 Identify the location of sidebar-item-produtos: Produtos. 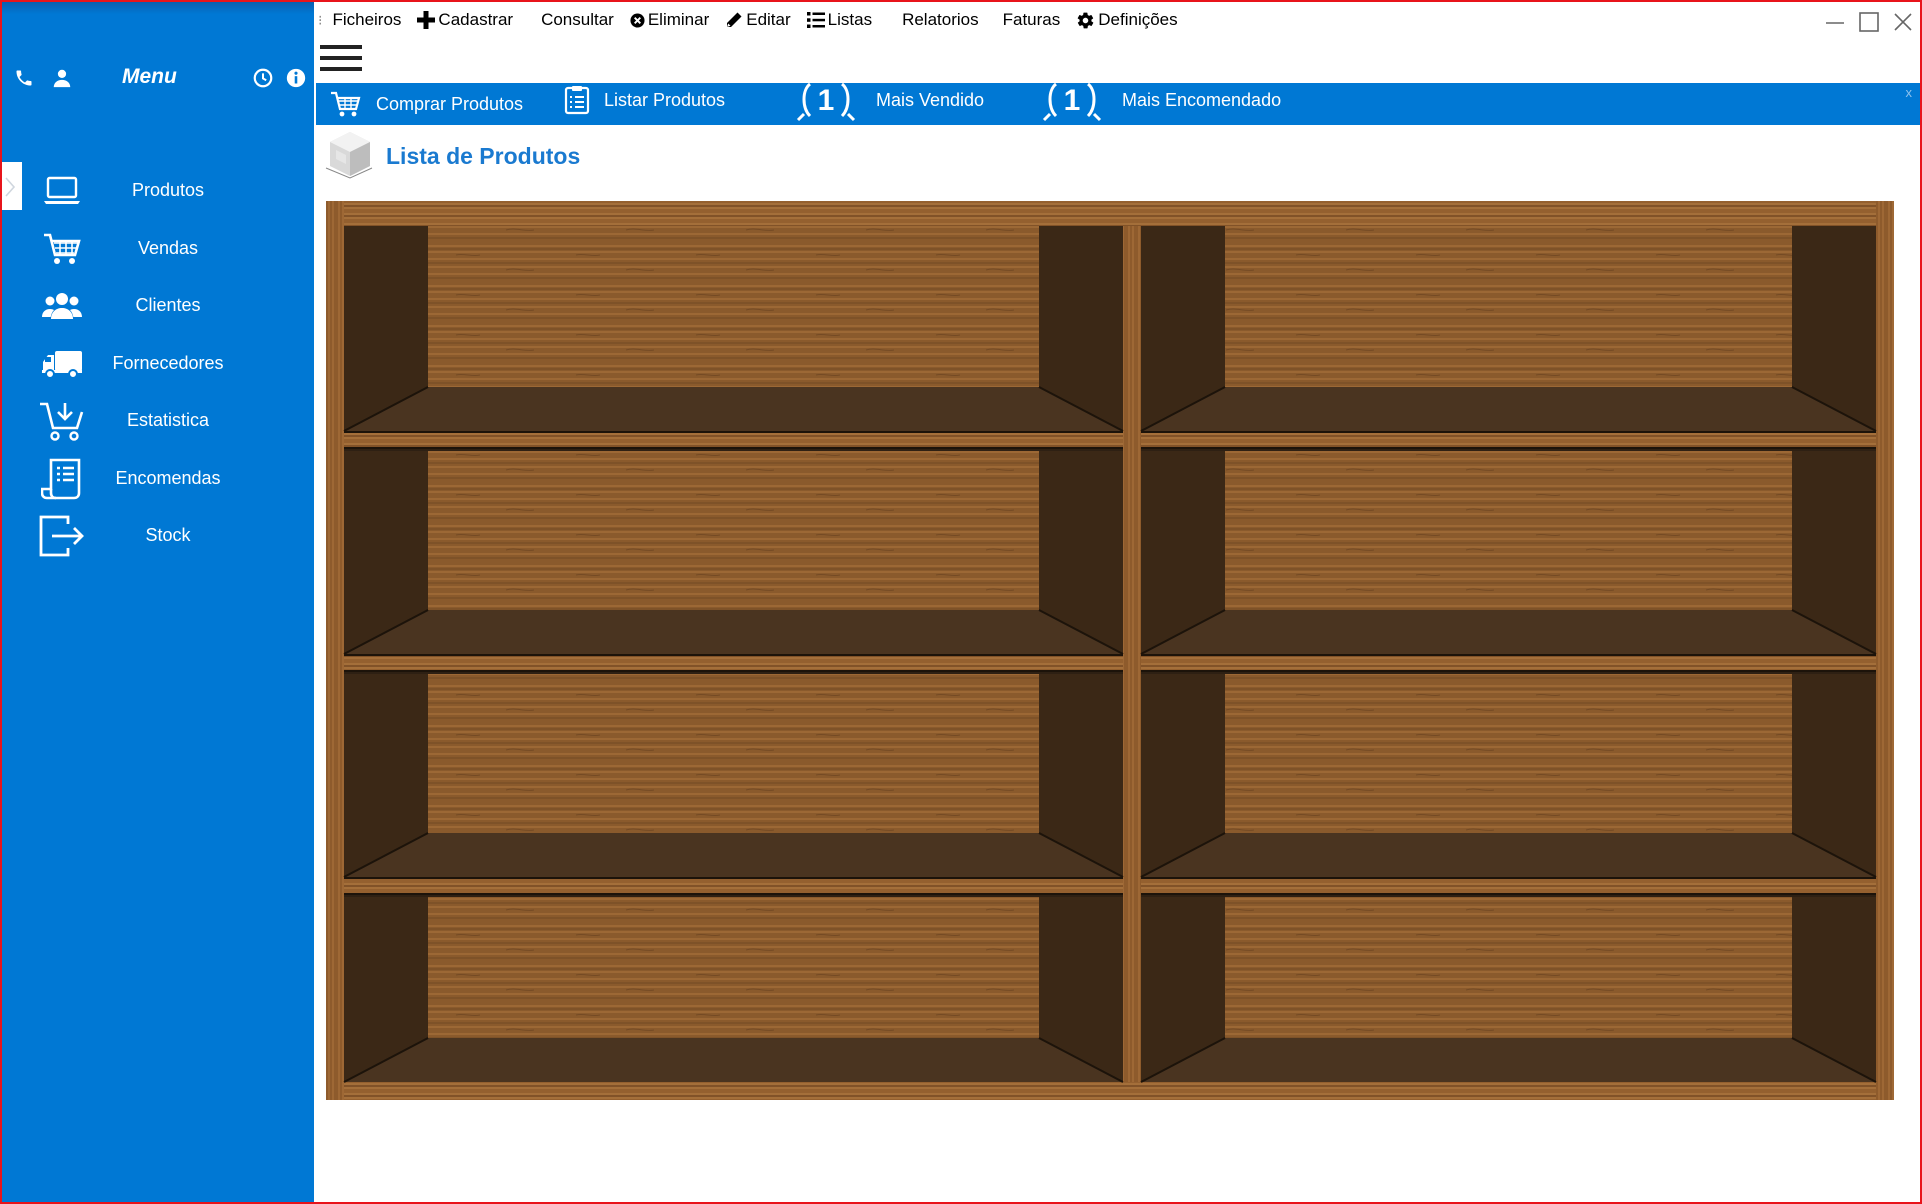
(158, 191).